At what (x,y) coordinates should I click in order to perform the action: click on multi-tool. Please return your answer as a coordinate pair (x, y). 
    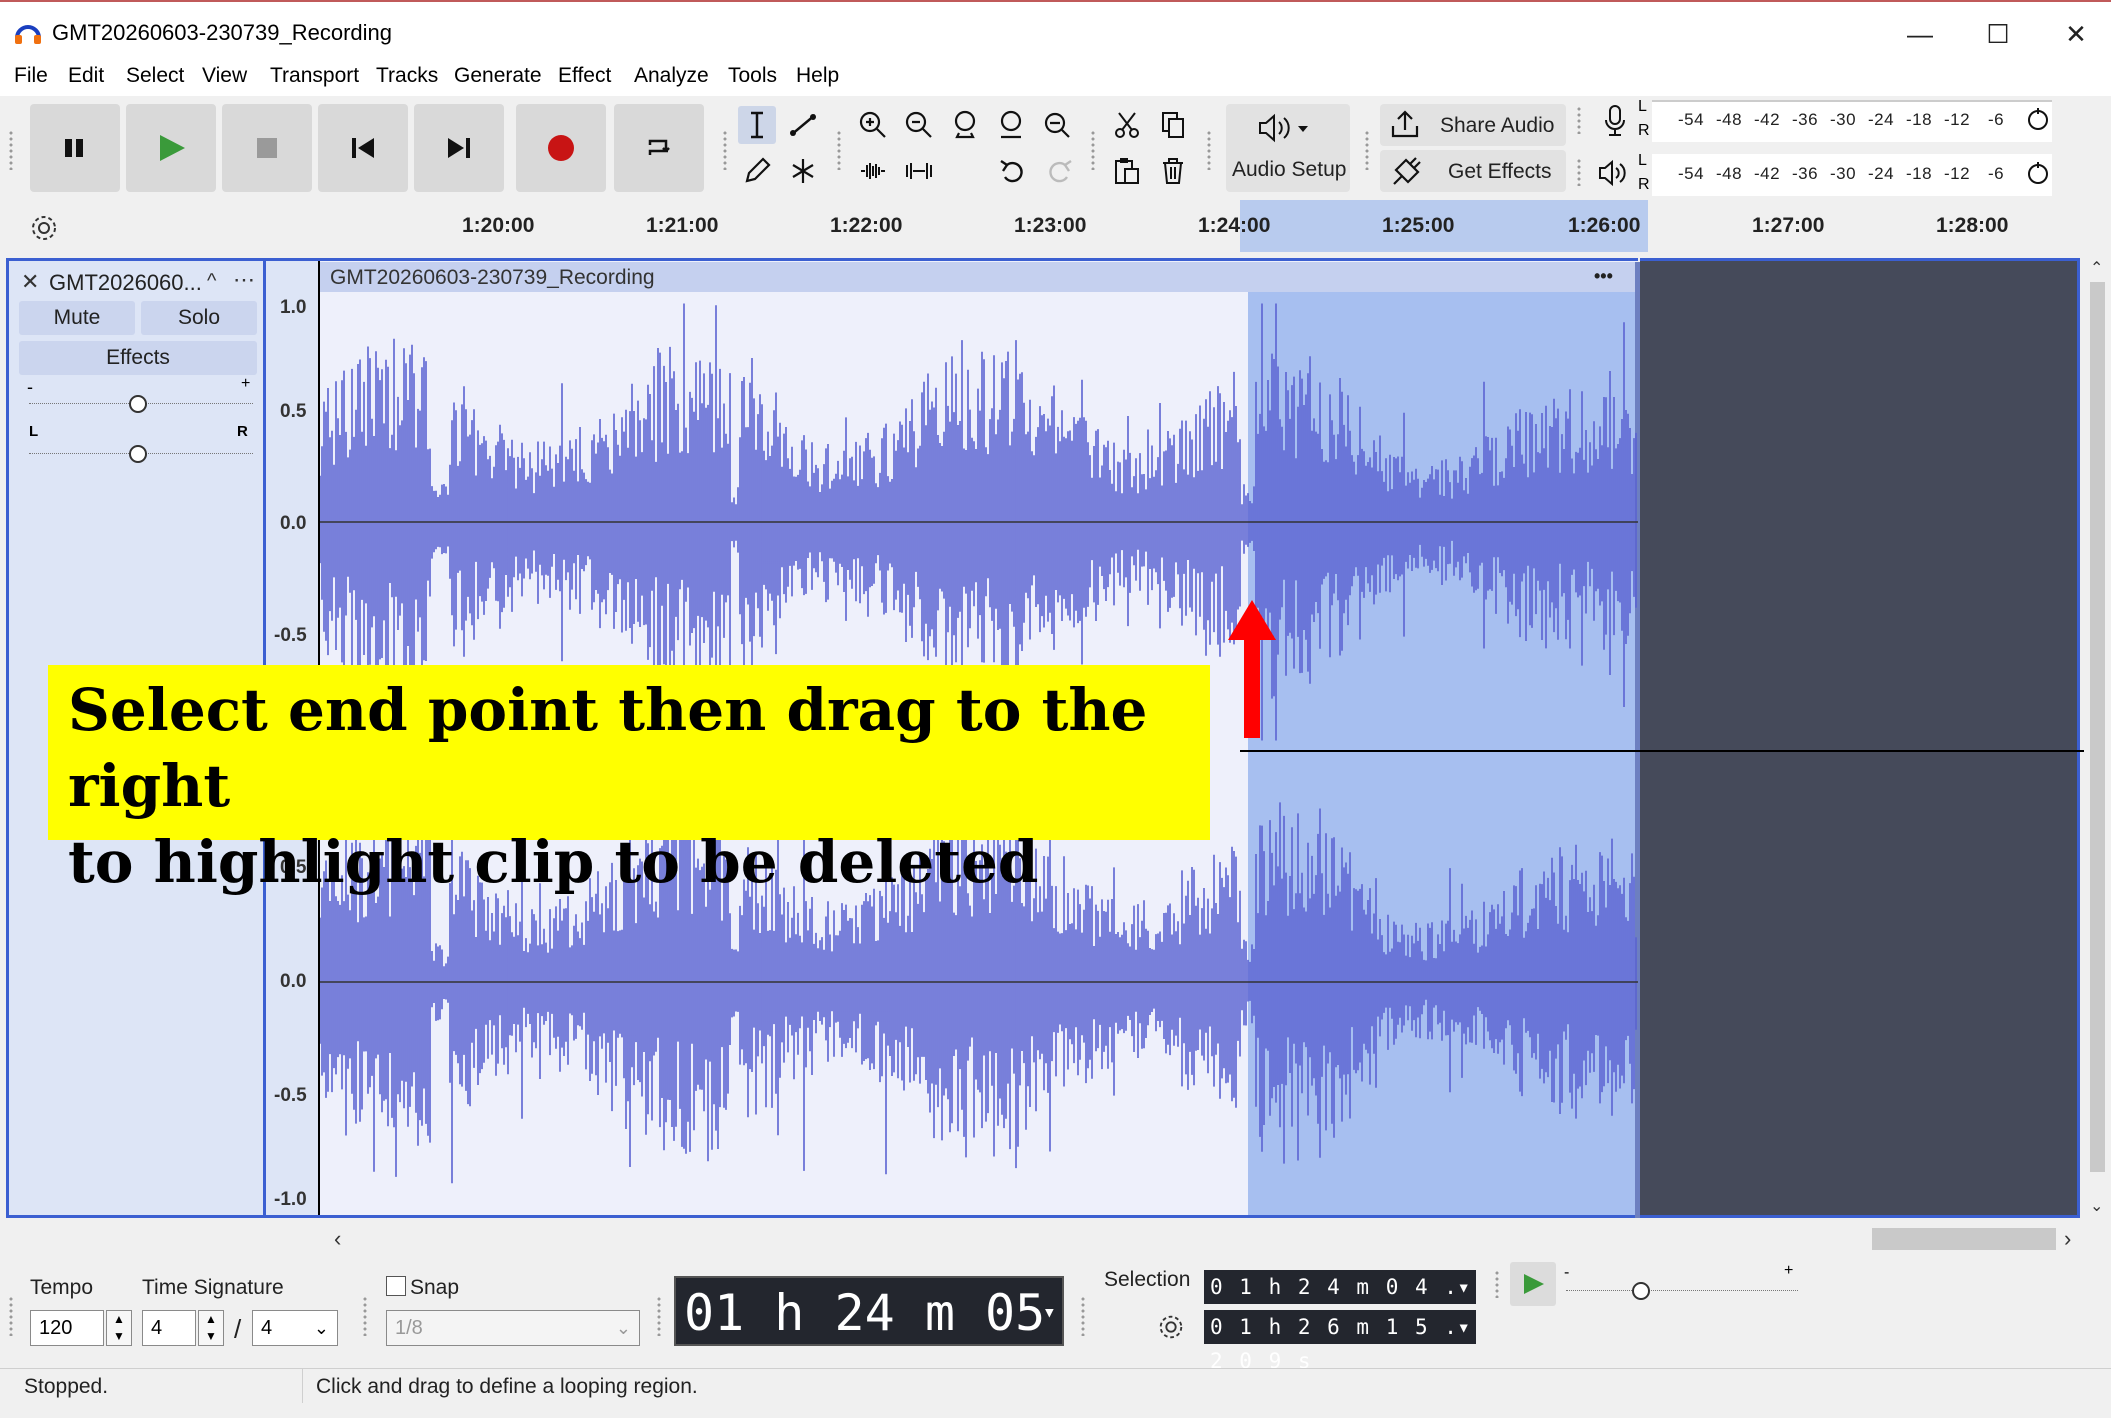
    Looking at the image, I should click on (803, 171).